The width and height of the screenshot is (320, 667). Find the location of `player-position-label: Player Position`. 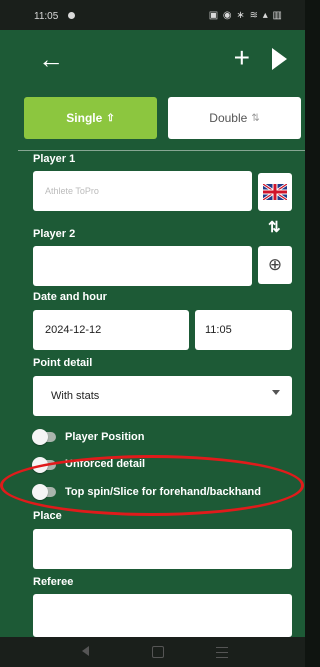

player-position-label: Player Position is located at coordinates (105, 437).